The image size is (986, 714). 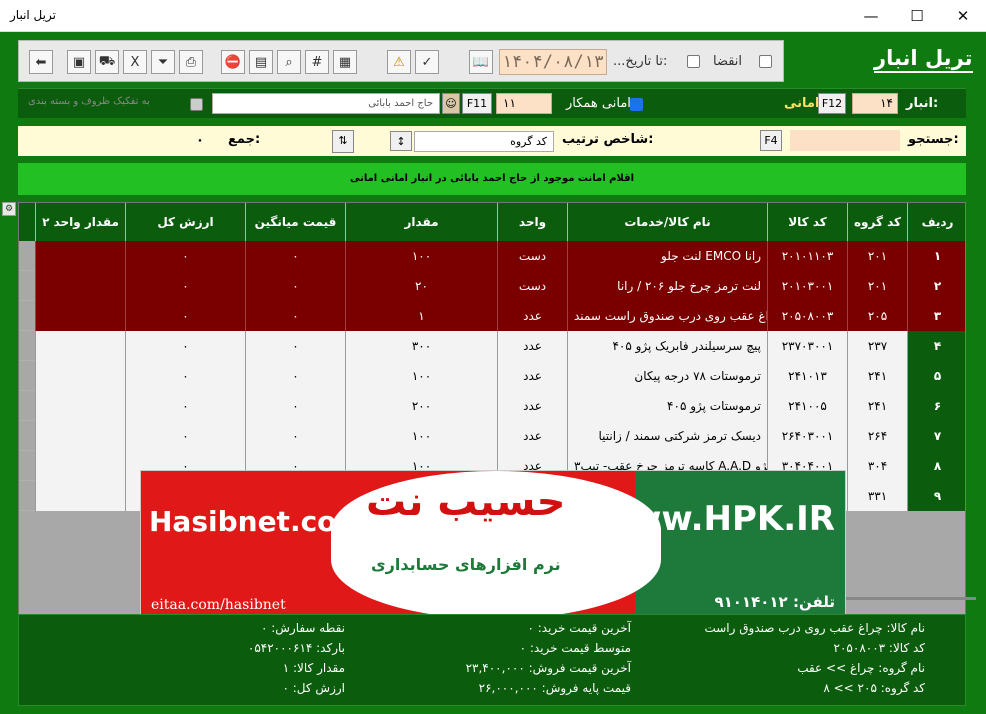 I want to click on cell-product-code: ۲۶۴۰۳۰۰۱, so click(x=807, y=436).